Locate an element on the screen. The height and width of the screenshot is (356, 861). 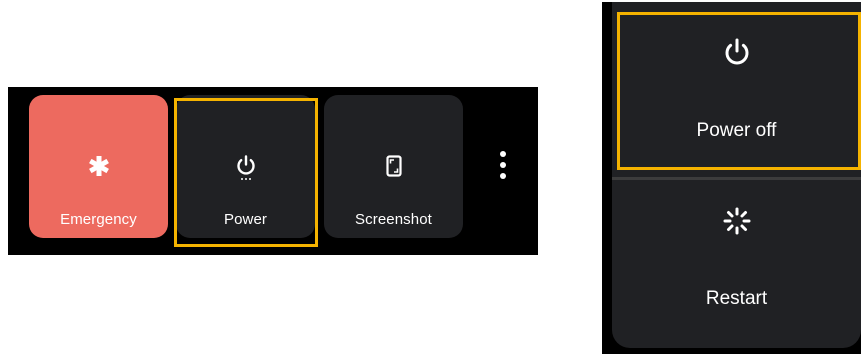
screenshot-button: Screenshot is located at coordinates (393, 166).